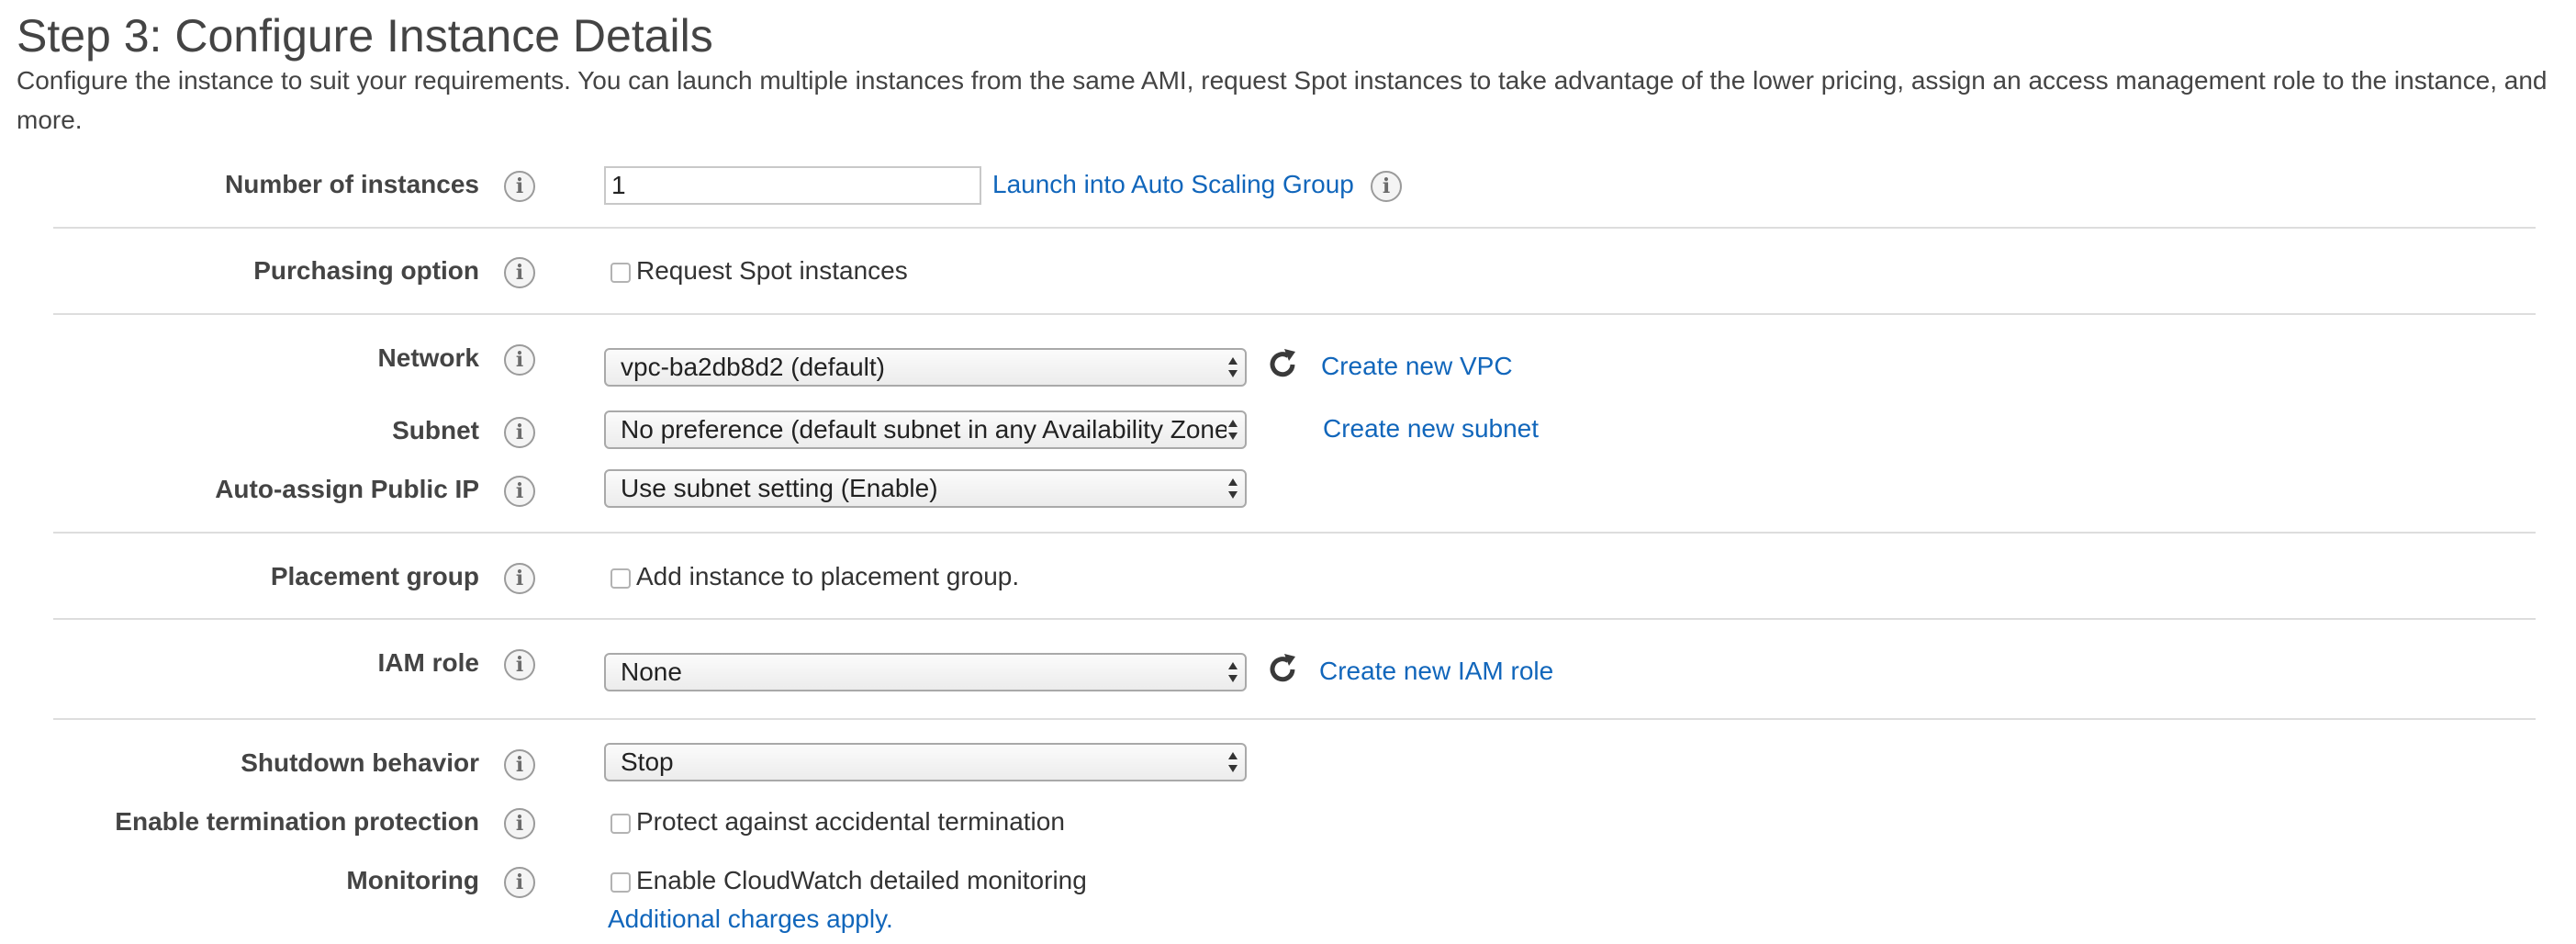 The height and width of the screenshot is (944, 2576). What do you see at coordinates (1436, 671) in the screenshot?
I see `create-new-iam-role-link: Create new IAM role` at bounding box center [1436, 671].